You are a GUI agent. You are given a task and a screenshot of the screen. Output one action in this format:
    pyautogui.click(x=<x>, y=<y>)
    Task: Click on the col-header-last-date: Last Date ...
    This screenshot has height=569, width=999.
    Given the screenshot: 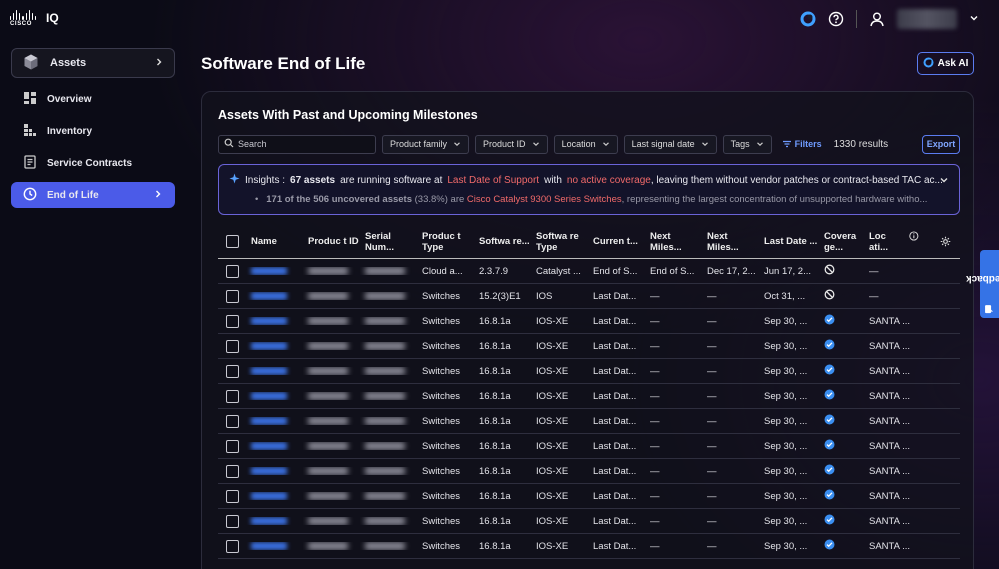 What is the action you would take?
    pyautogui.click(x=789, y=241)
    